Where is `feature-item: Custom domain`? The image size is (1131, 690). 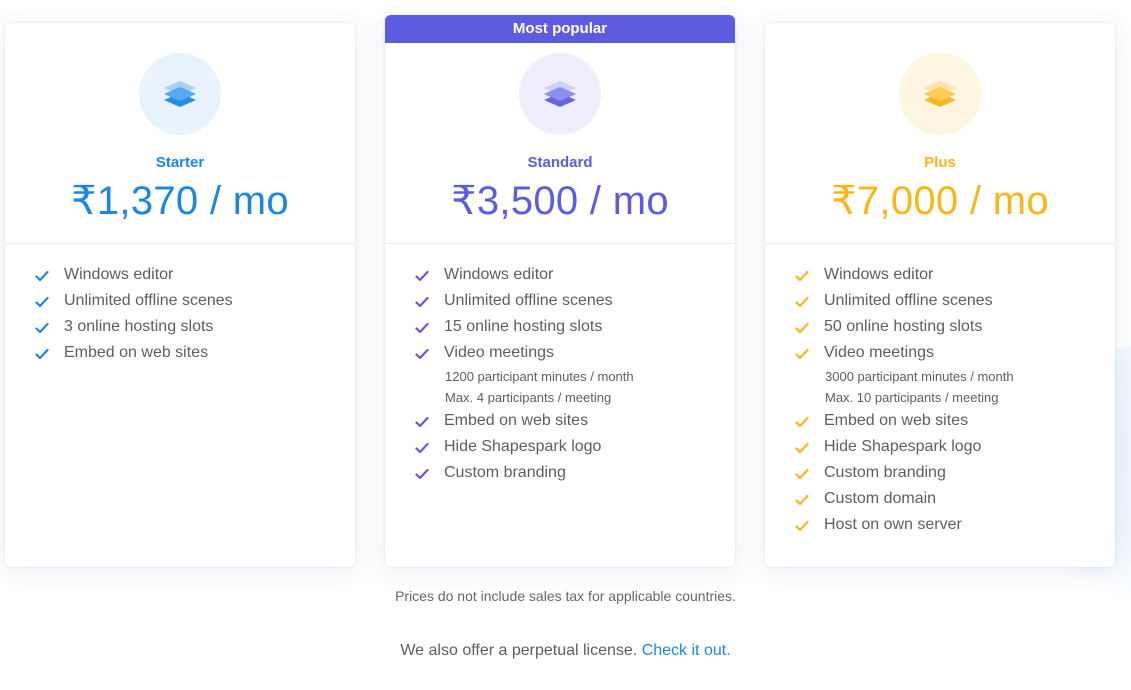
feature-item: Custom domain is located at coordinates (955, 499).